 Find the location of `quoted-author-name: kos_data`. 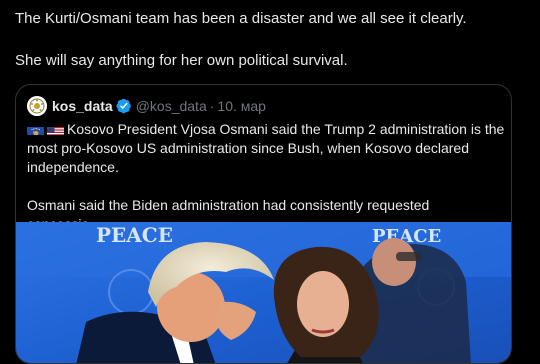

quoted-author-name: kos_data is located at coordinates (82, 106).